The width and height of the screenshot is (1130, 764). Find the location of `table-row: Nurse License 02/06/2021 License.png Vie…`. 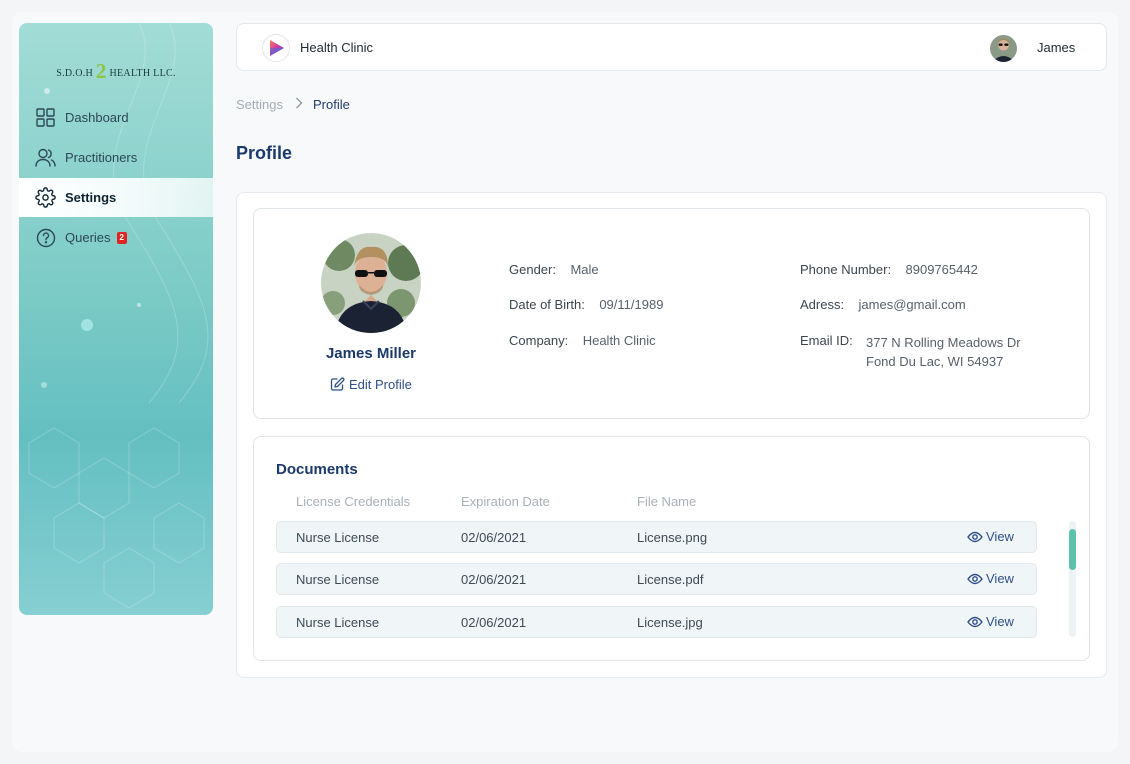

table-row: Nurse License 02/06/2021 License.png Vie… is located at coordinates (656, 537).